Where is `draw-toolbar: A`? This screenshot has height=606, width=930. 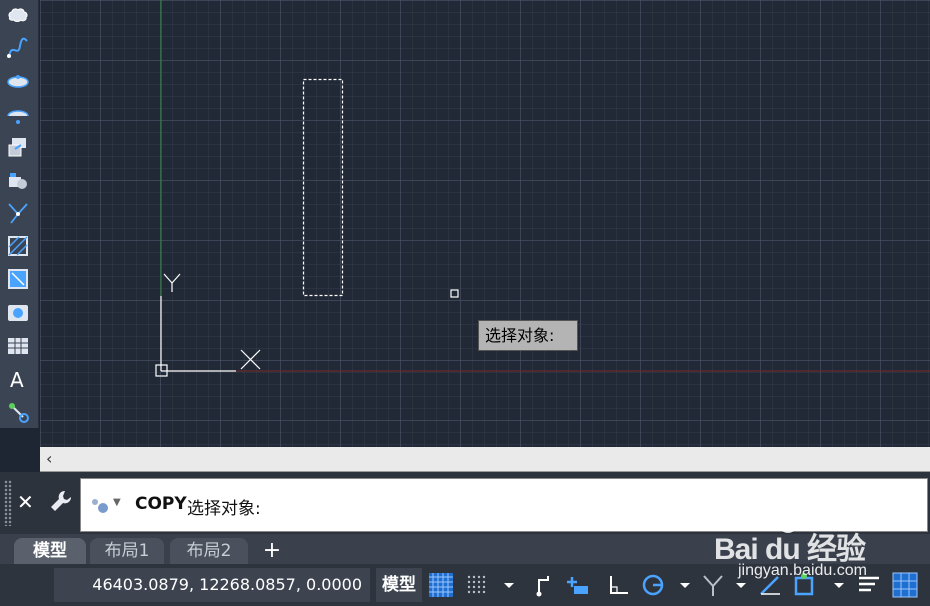 draw-toolbar: A is located at coordinates (19, 214).